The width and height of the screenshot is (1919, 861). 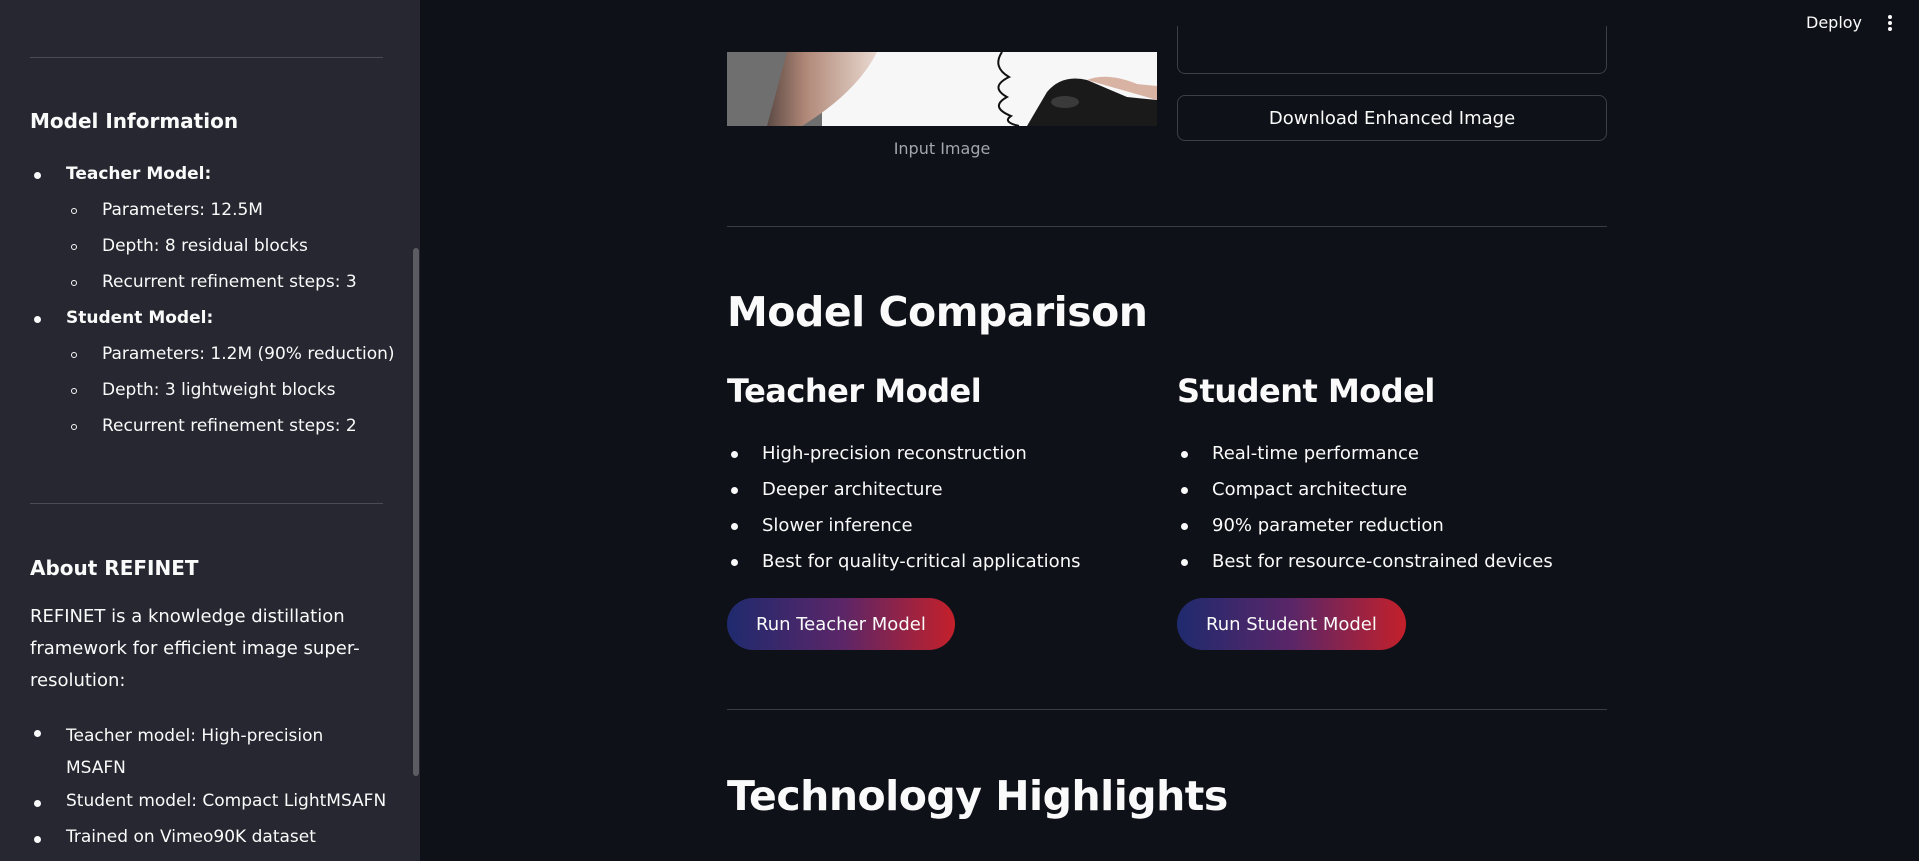 I want to click on student-feature-item: Real-time performance, so click(x=1315, y=453).